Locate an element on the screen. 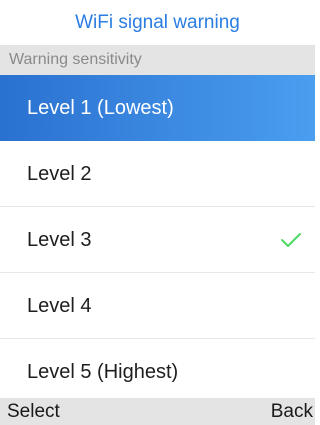 This screenshot has width=320, height=425. option-label: Level 2 is located at coordinates (59, 173).